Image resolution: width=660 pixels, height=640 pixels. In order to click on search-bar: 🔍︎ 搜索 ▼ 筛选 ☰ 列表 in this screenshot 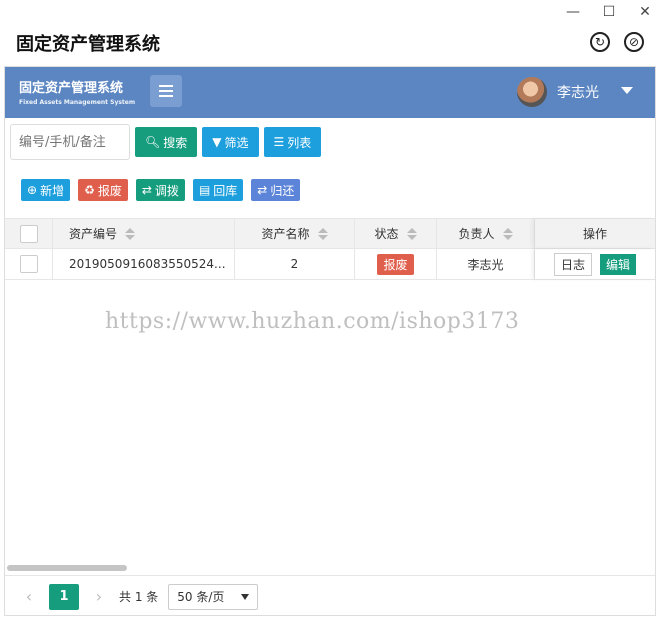, I will do `click(166, 142)`.